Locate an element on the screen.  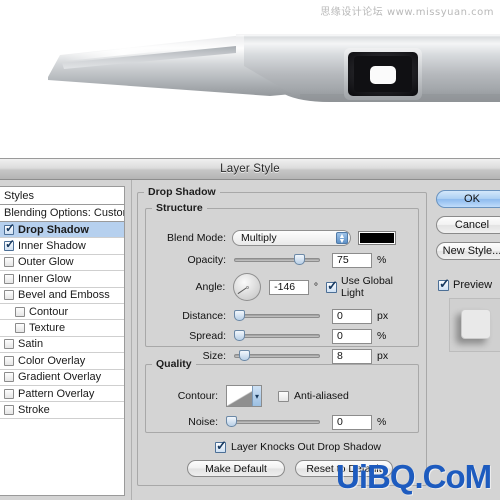
style-row-stroke: Stroke is located at coordinates (62, 410).